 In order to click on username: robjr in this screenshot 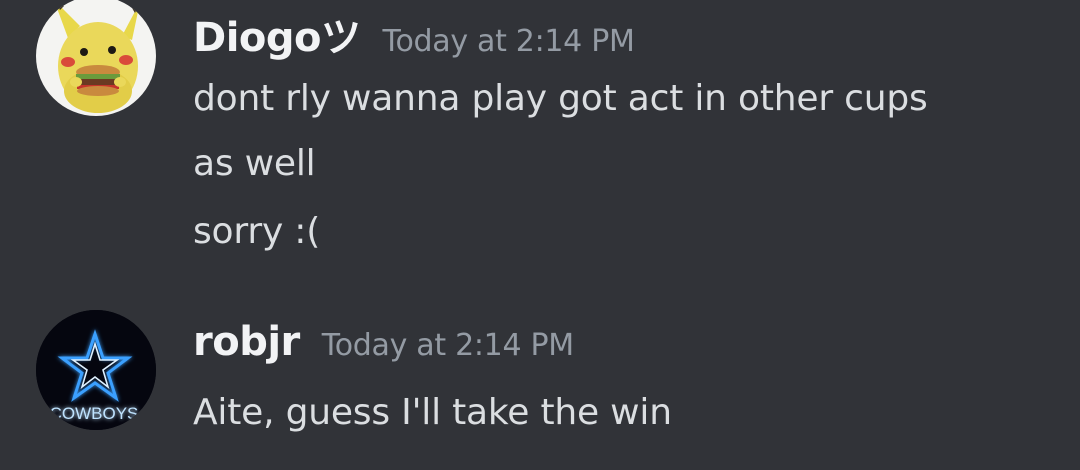, I will do `click(246, 342)`.